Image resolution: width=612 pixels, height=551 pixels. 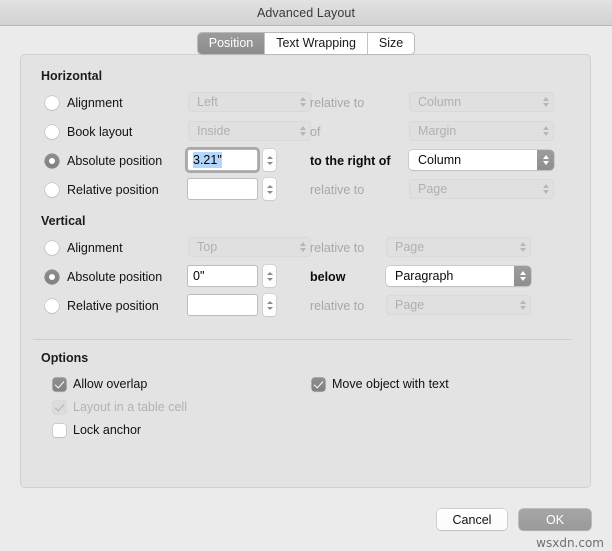 I want to click on layout-in-table-cell-checkbox, so click(x=59, y=407).